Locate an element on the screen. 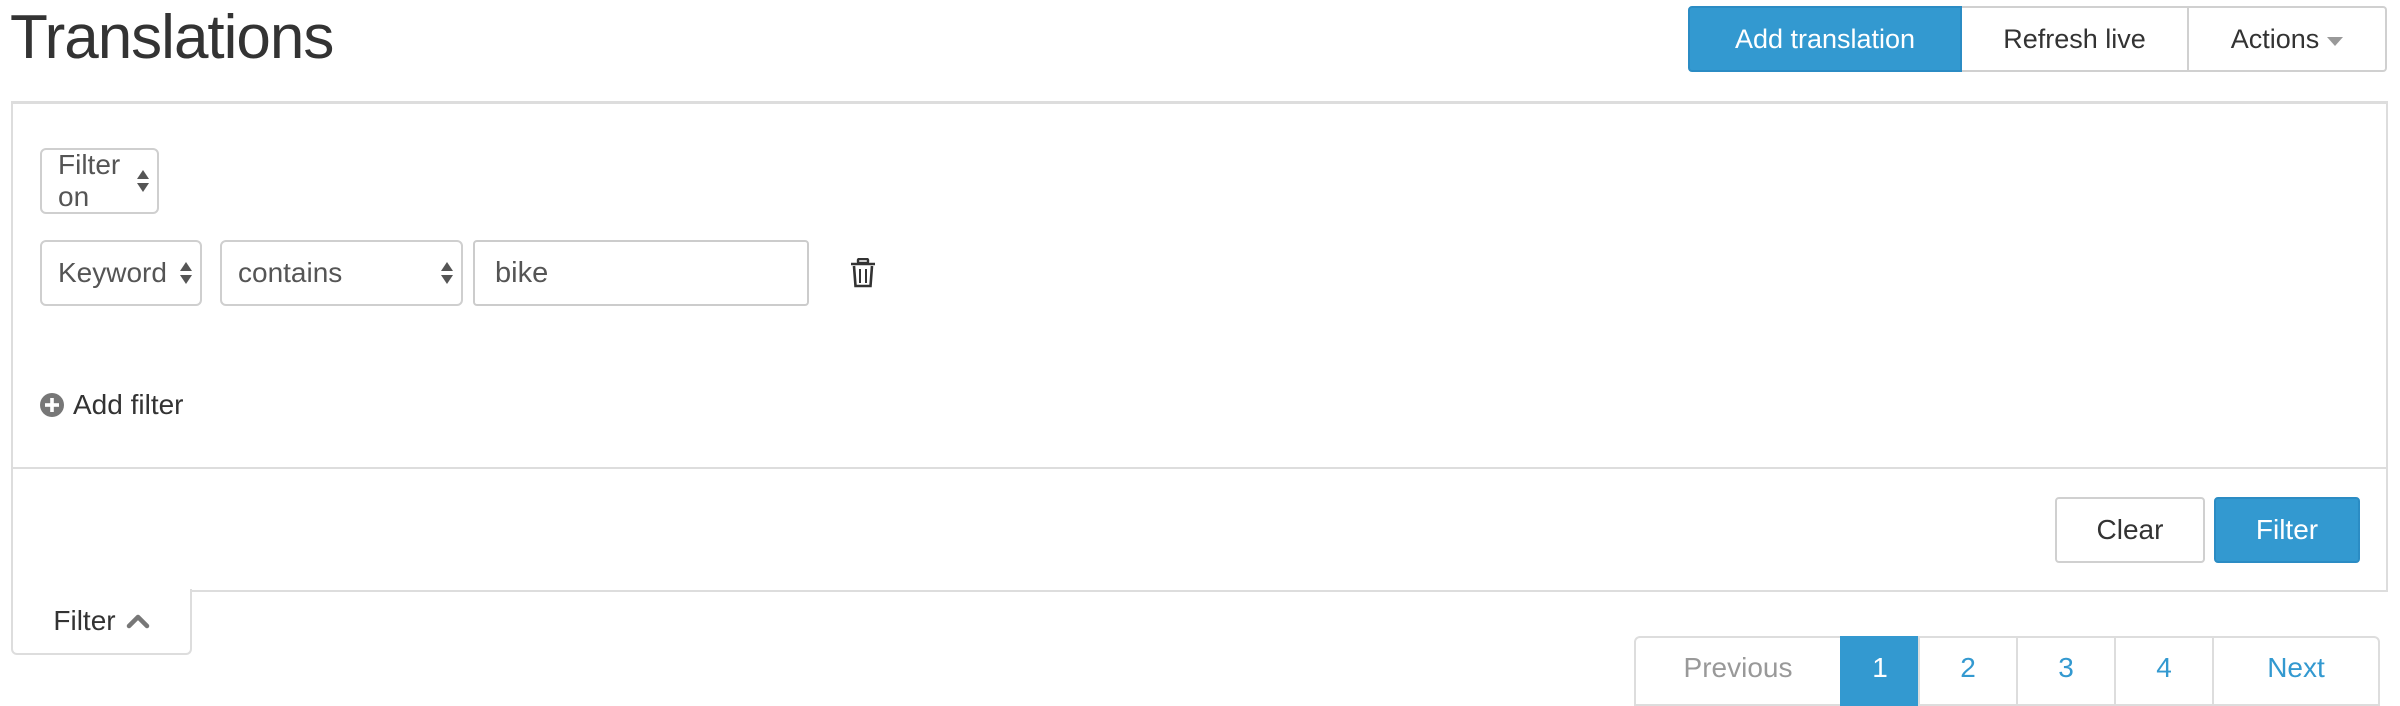 This screenshot has width=2400, height=706. pagination: Previous 1 2 3 4 Next is located at coordinates (2007, 671).